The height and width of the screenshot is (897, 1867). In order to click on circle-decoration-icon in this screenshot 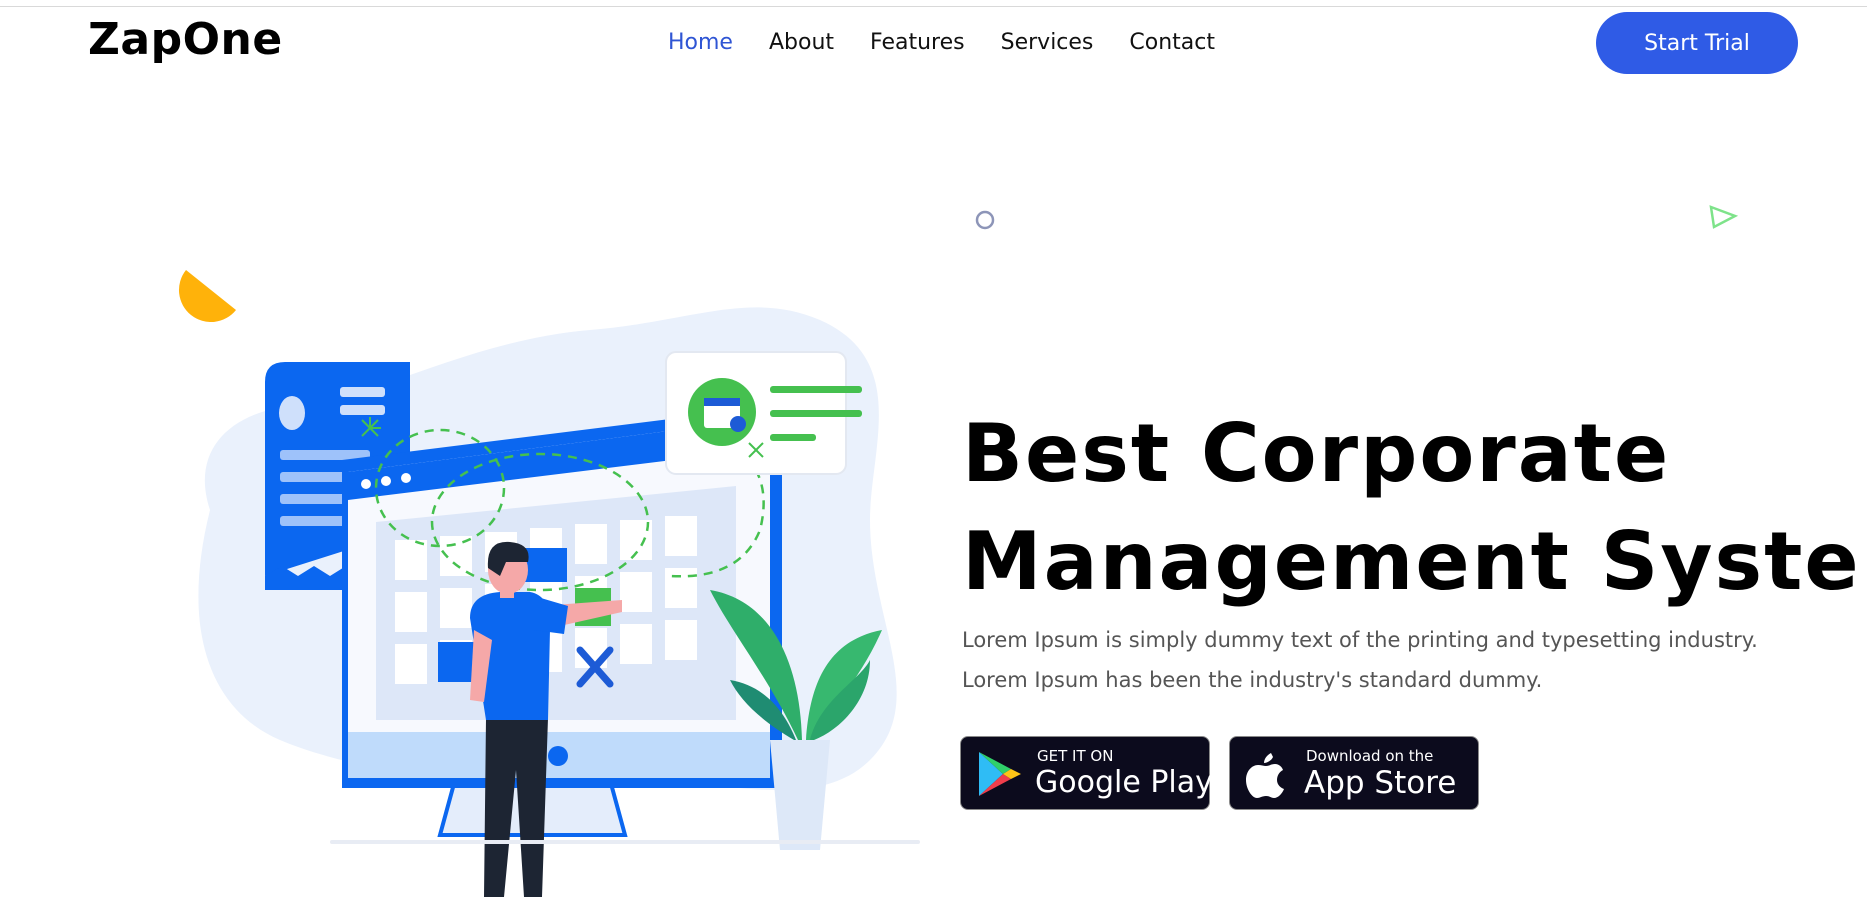, I will do `click(985, 220)`.